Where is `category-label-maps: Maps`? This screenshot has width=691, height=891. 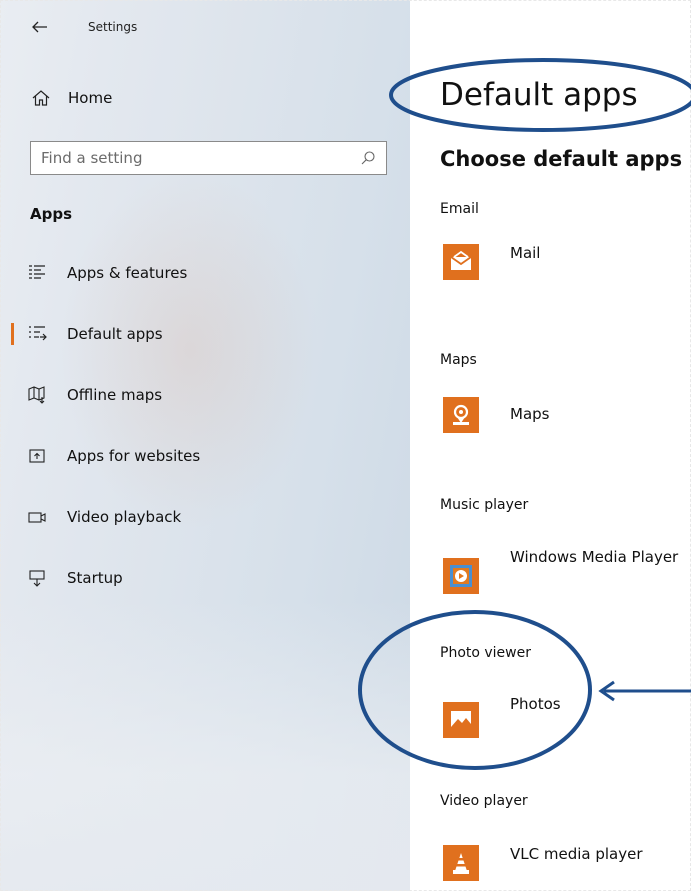
category-label-maps: Maps is located at coordinates (458, 360).